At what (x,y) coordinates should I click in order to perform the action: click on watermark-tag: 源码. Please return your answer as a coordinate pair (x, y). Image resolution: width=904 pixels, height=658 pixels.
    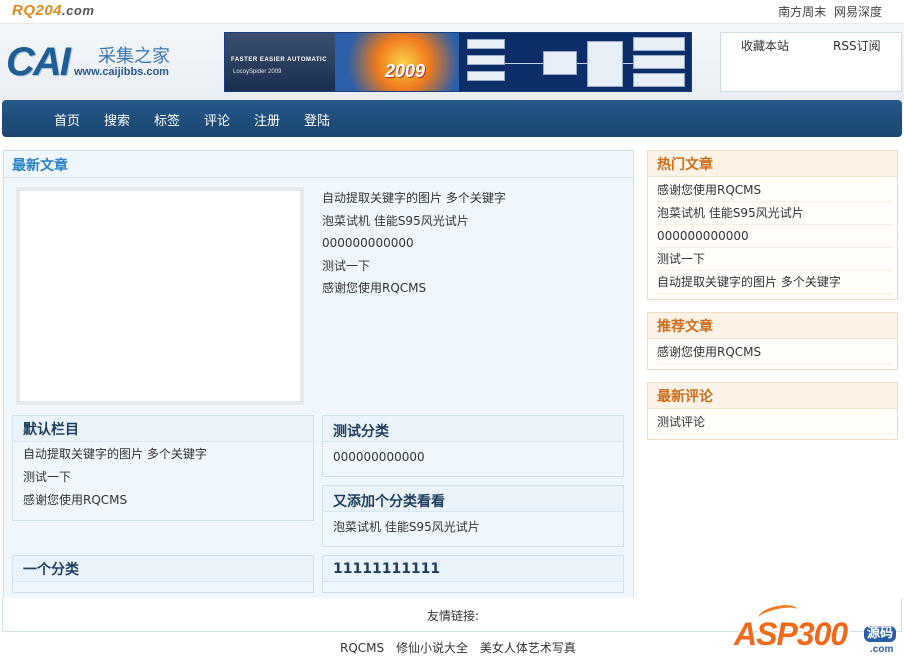
    Looking at the image, I should click on (880, 634).